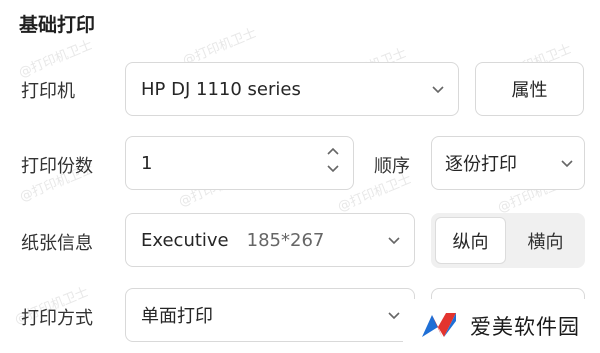 This screenshot has width=600, height=353. Describe the element at coordinates (221, 89) in the screenshot. I see `printer-select-value: HP DJ 1110 series` at that location.